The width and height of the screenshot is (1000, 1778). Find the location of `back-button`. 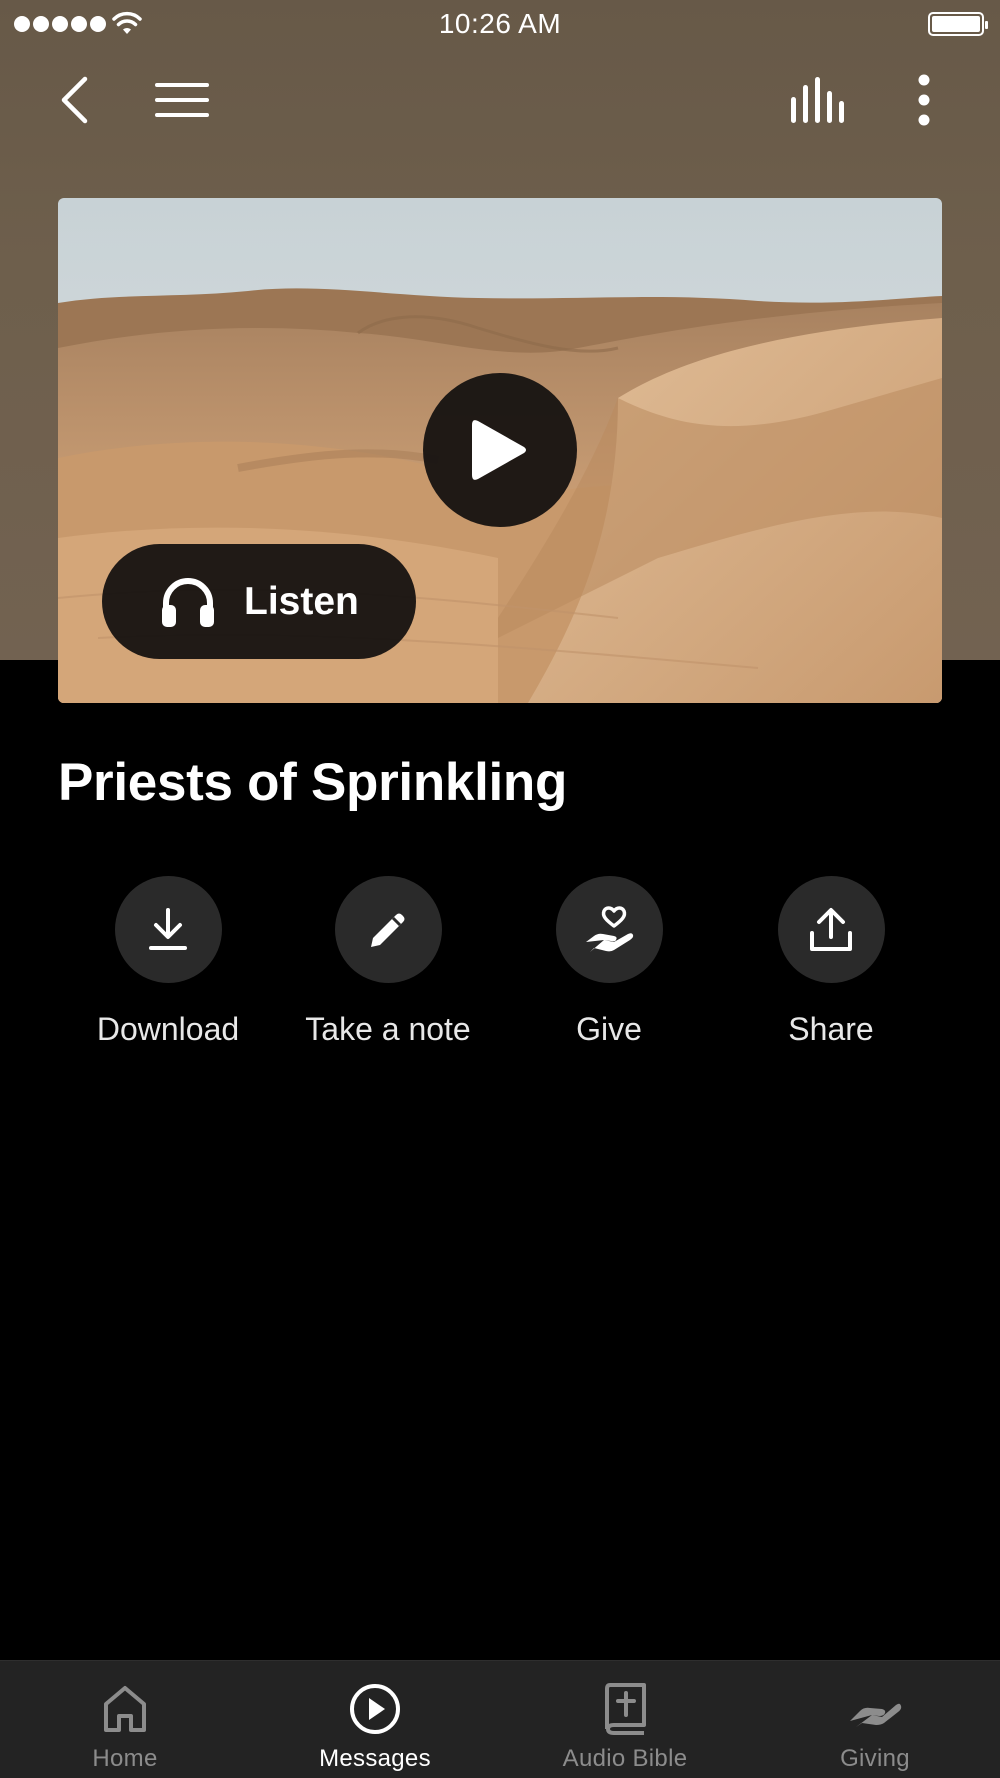

back-button is located at coordinates (74, 100).